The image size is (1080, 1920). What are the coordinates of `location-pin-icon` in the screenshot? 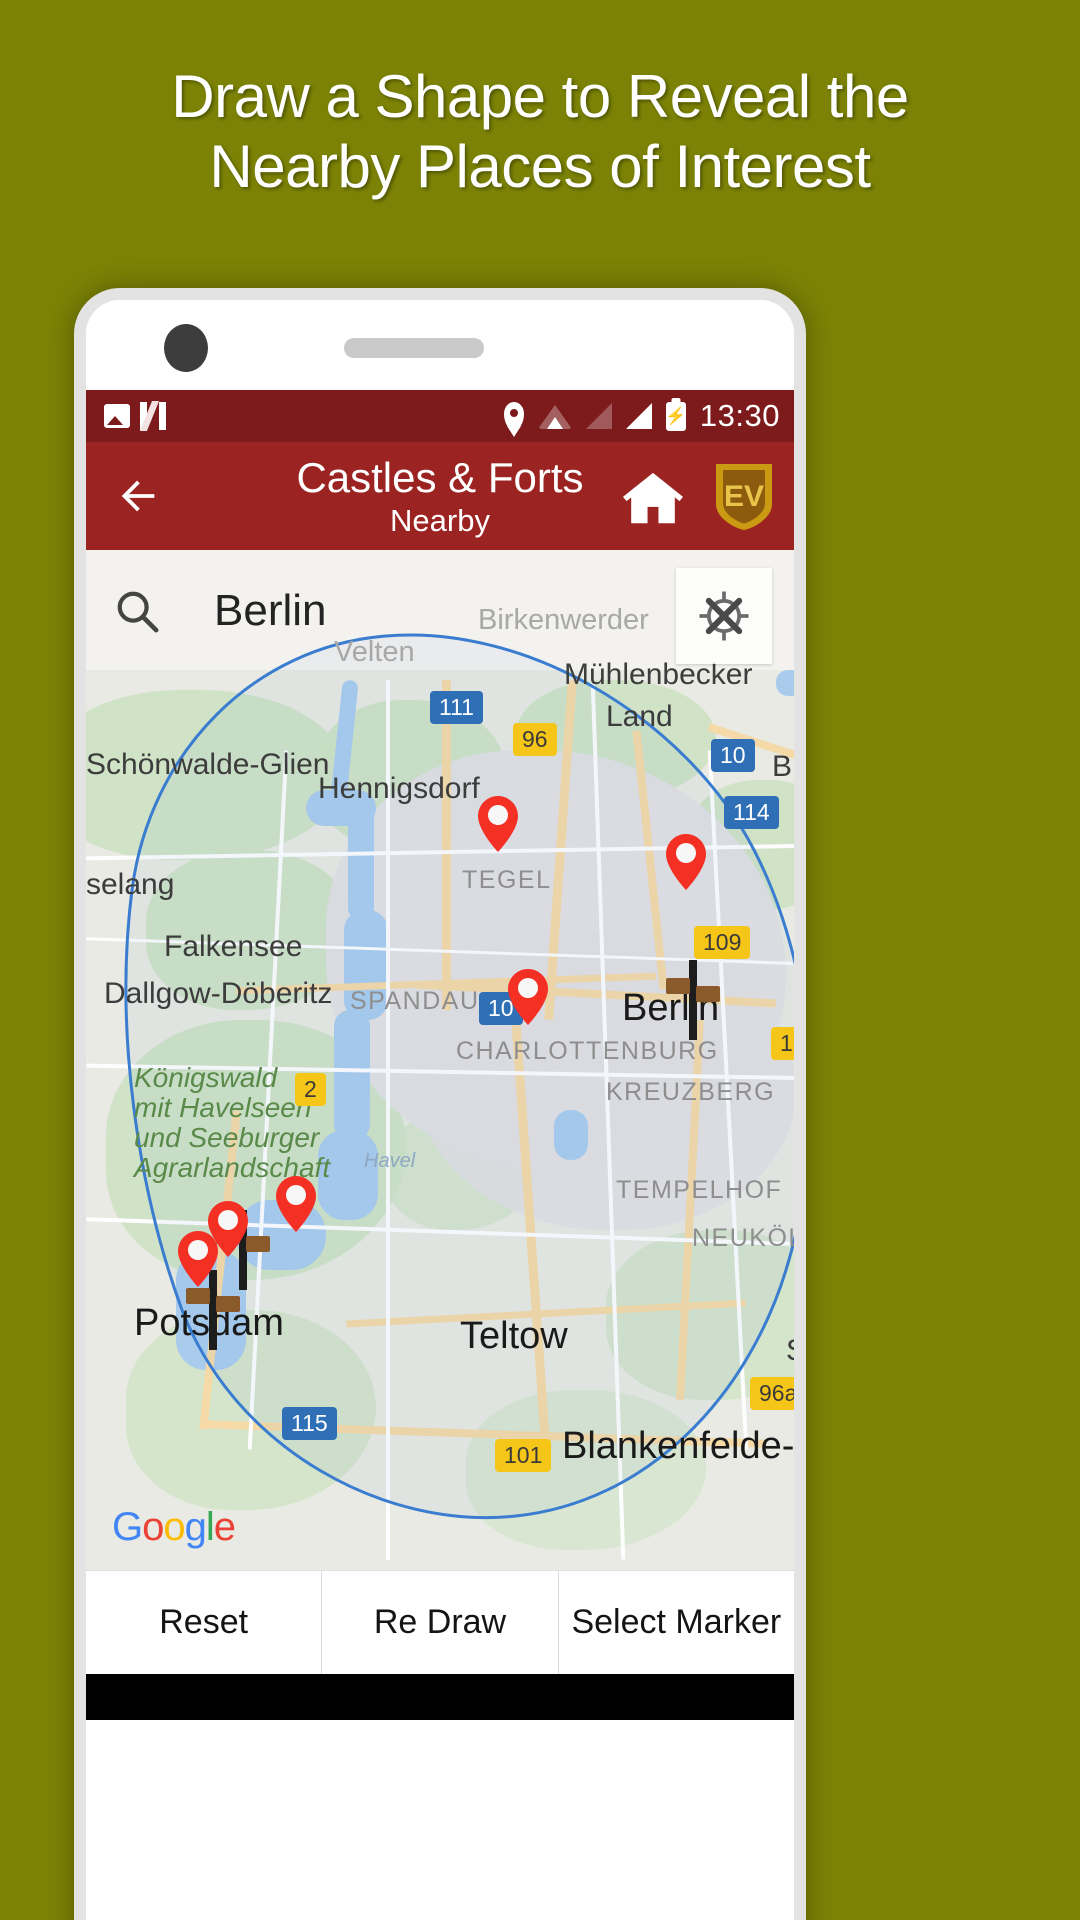 It's located at (513, 416).